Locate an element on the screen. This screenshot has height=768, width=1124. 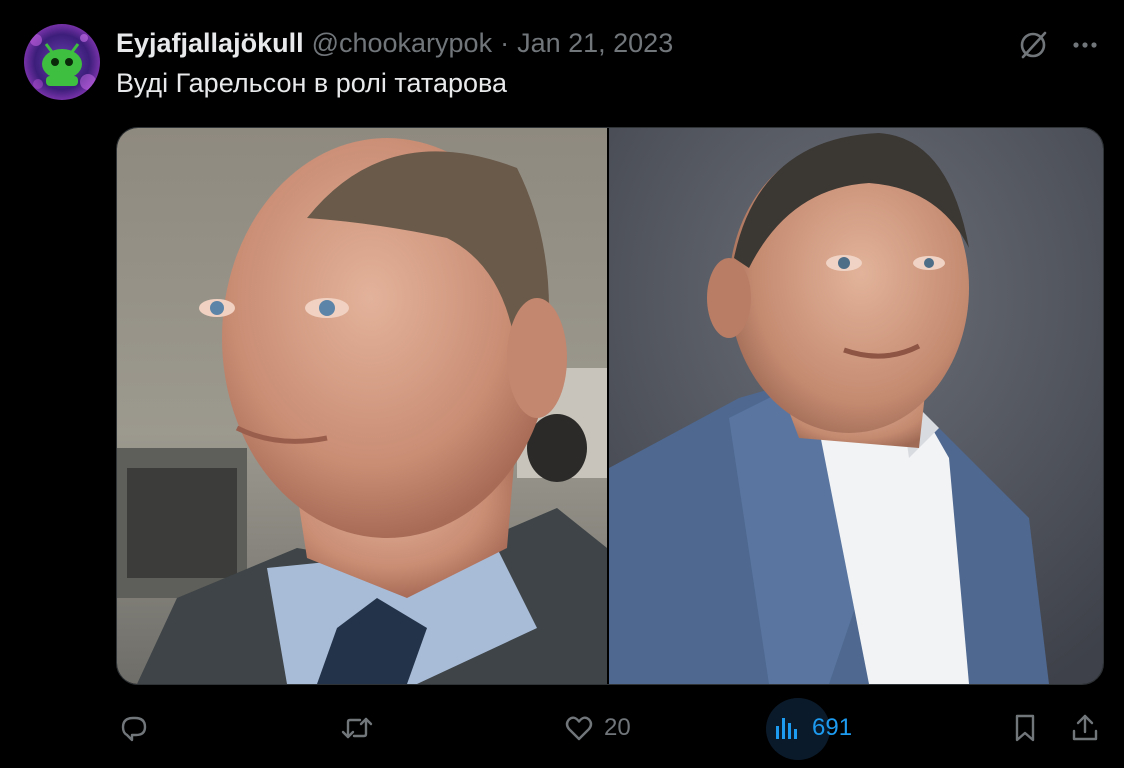
retweet-button is located at coordinates (357, 728).